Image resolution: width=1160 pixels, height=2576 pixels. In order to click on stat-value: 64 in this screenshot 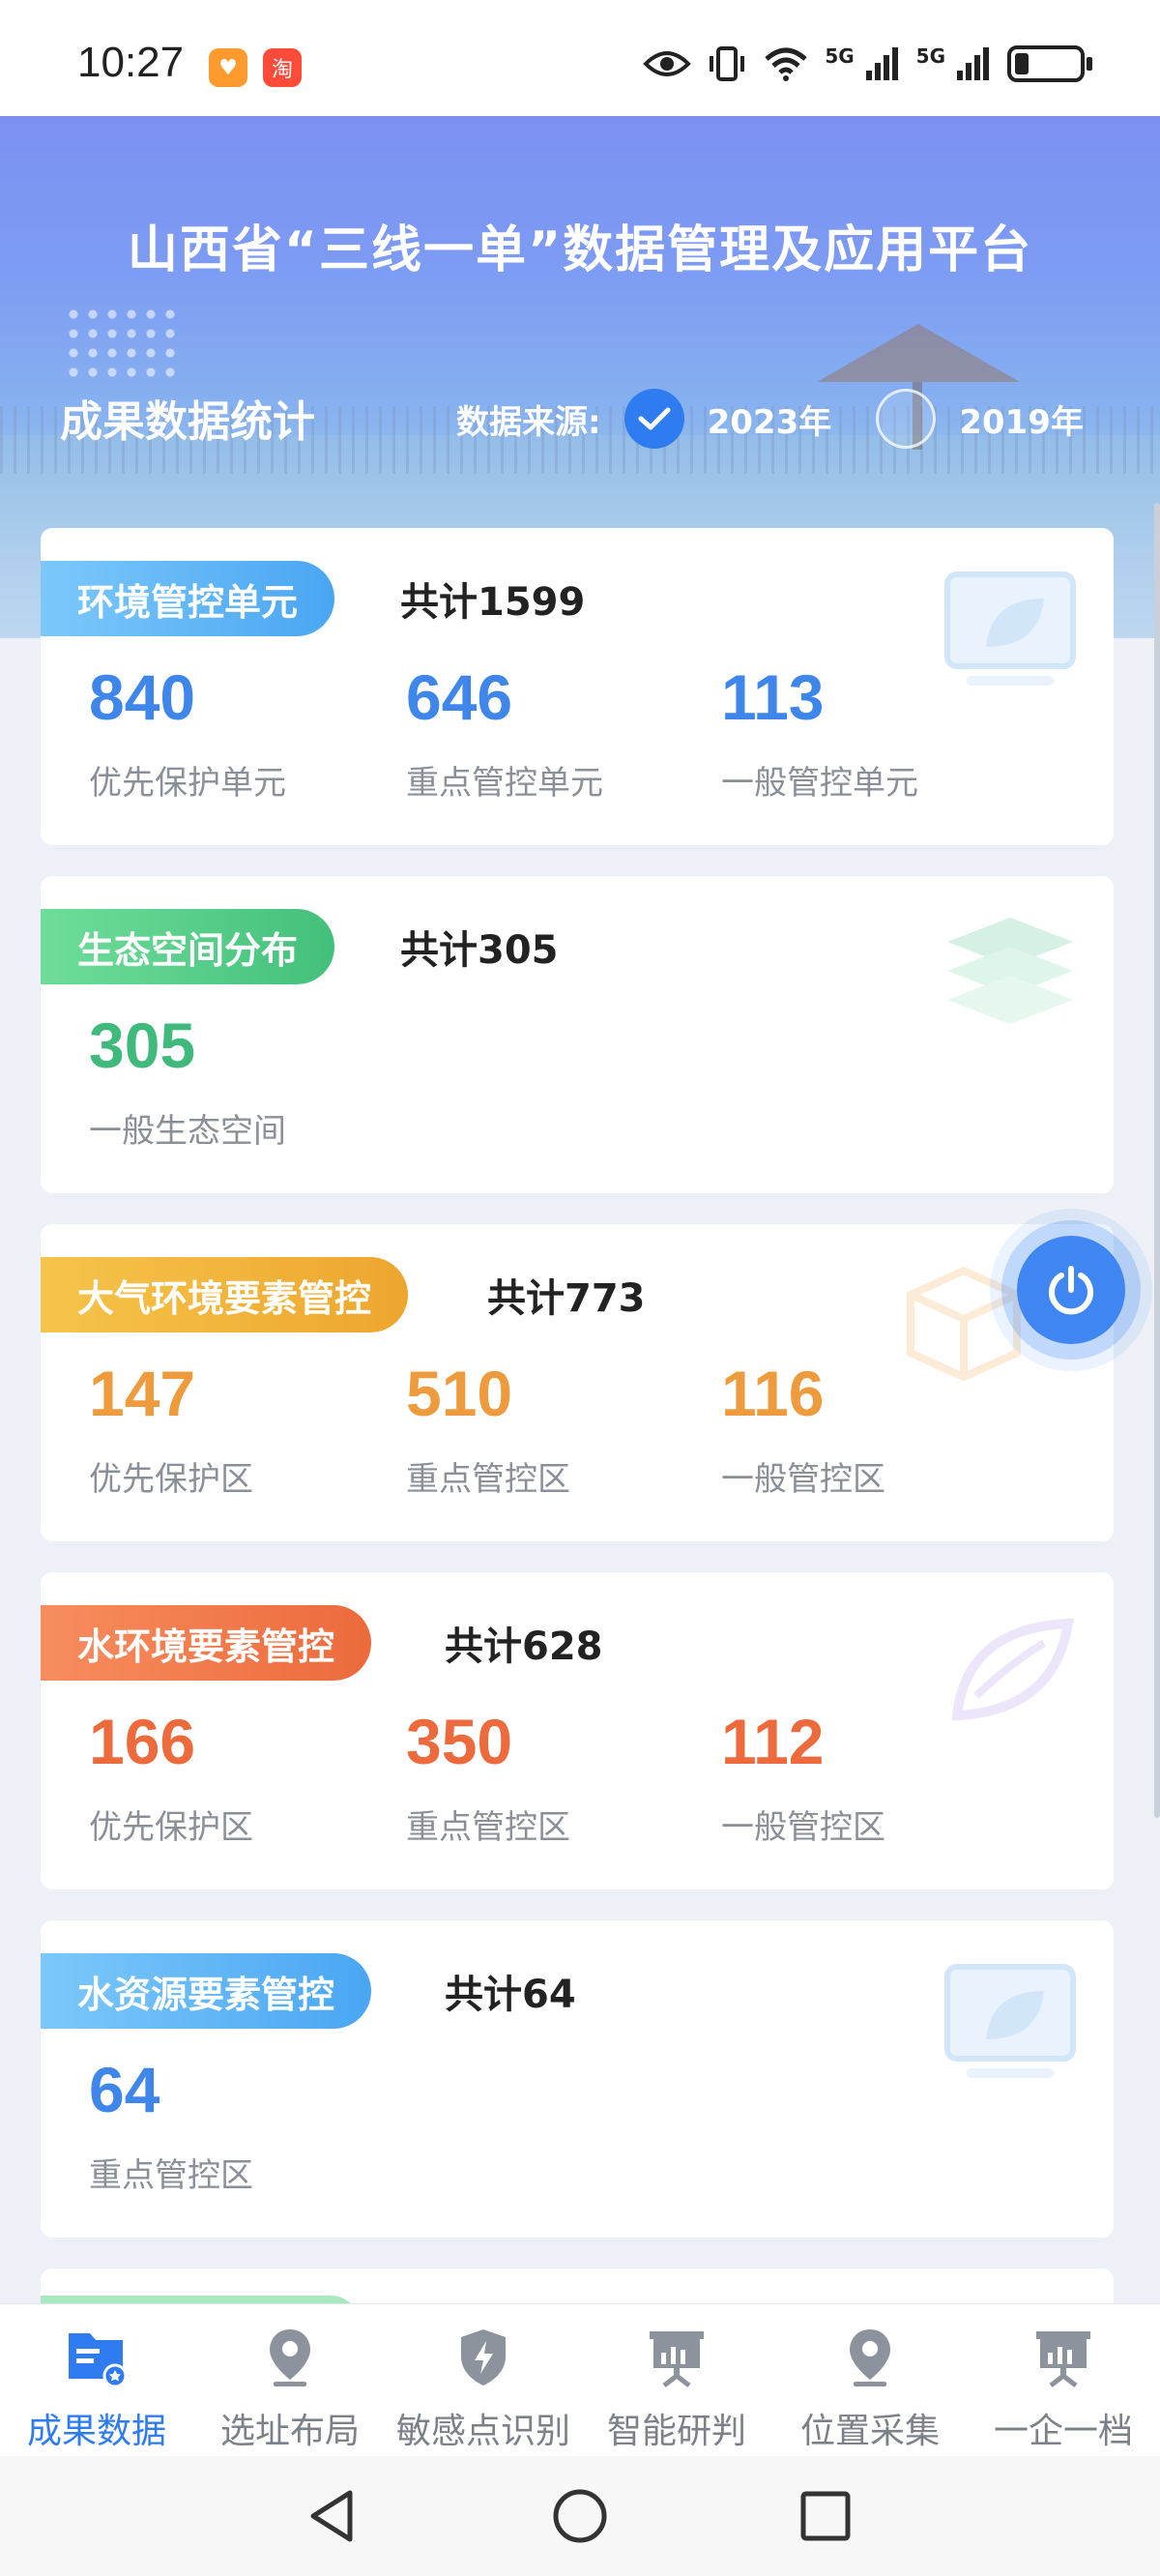, I will do `click(125, 2089)`.